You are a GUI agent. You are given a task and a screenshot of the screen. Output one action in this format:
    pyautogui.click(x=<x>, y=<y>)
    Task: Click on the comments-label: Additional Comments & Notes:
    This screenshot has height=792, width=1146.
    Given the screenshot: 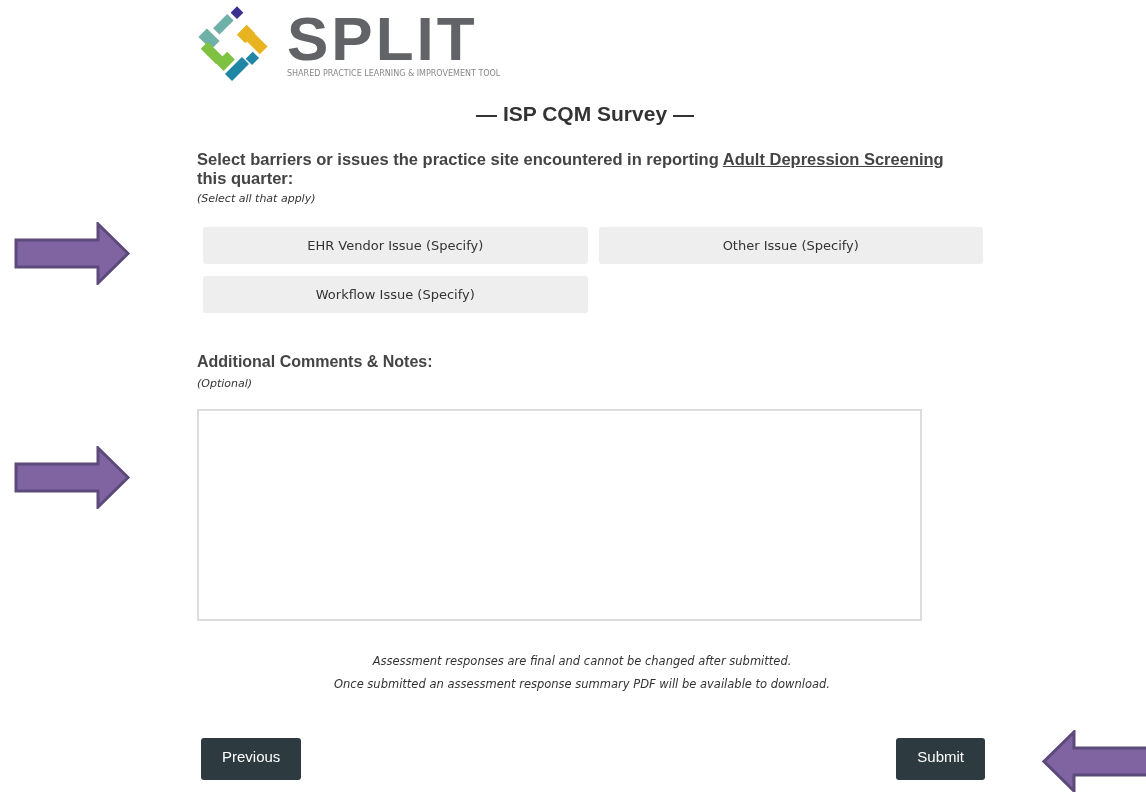 What is the action you would take?
    pyautogui.click(x=315, y=362)
    